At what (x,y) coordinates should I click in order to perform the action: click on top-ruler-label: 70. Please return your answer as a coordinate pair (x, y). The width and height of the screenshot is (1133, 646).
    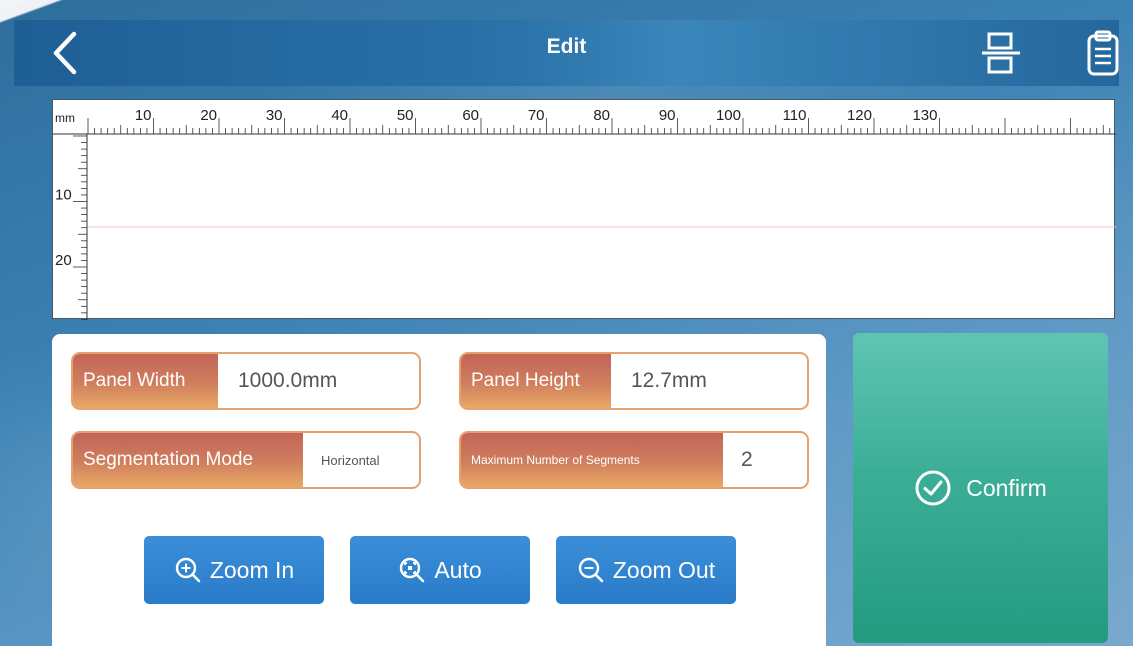
    Looking at the image, I should click on (536, 115).